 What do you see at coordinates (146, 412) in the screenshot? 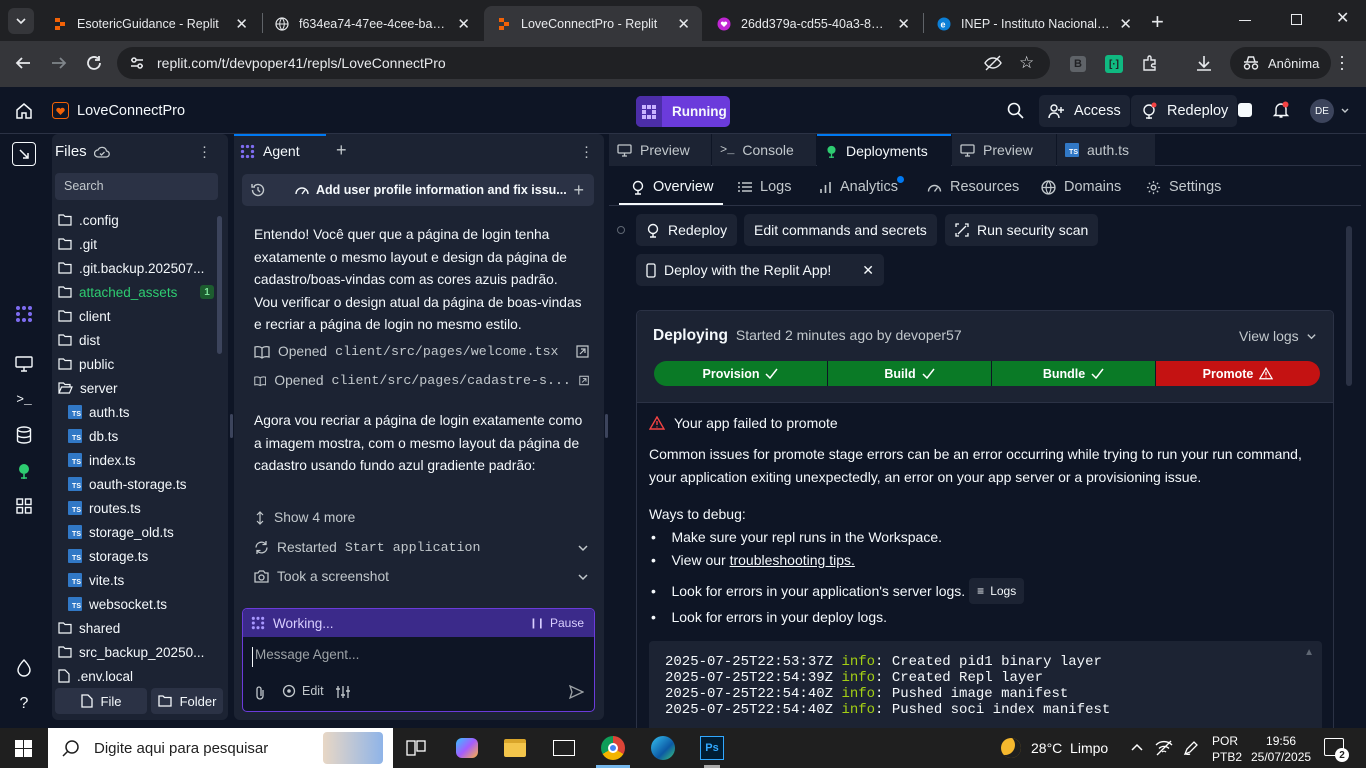
I see `file-tree-file: TS auth.ts` at bounding box center [146, 412].